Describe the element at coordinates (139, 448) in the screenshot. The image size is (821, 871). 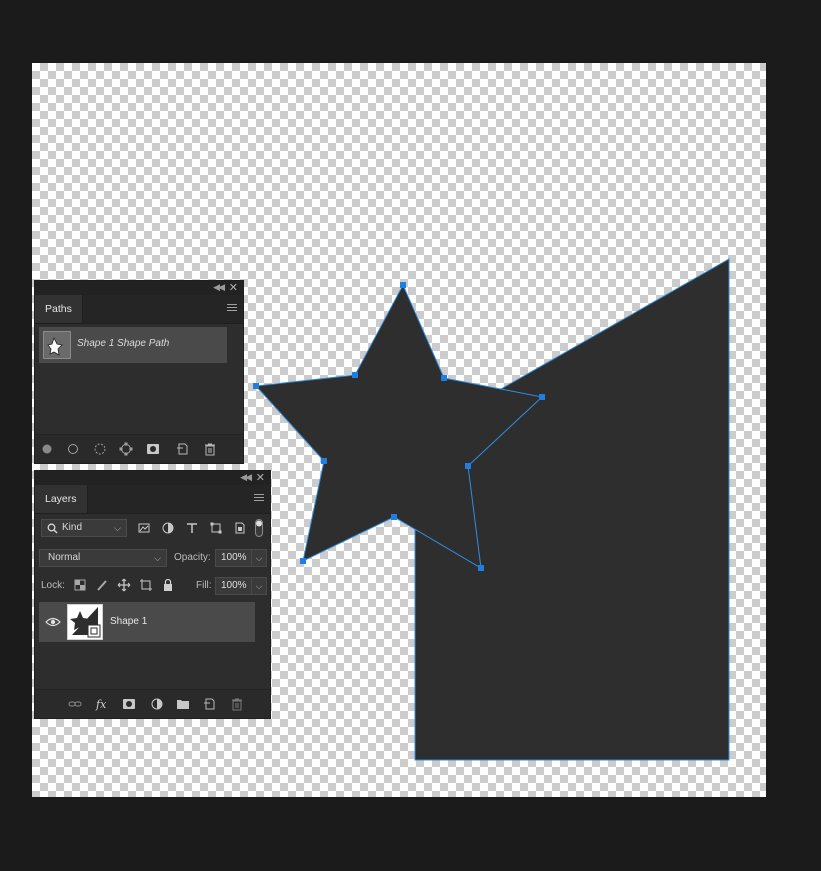
I see `paths-footer` at that location.